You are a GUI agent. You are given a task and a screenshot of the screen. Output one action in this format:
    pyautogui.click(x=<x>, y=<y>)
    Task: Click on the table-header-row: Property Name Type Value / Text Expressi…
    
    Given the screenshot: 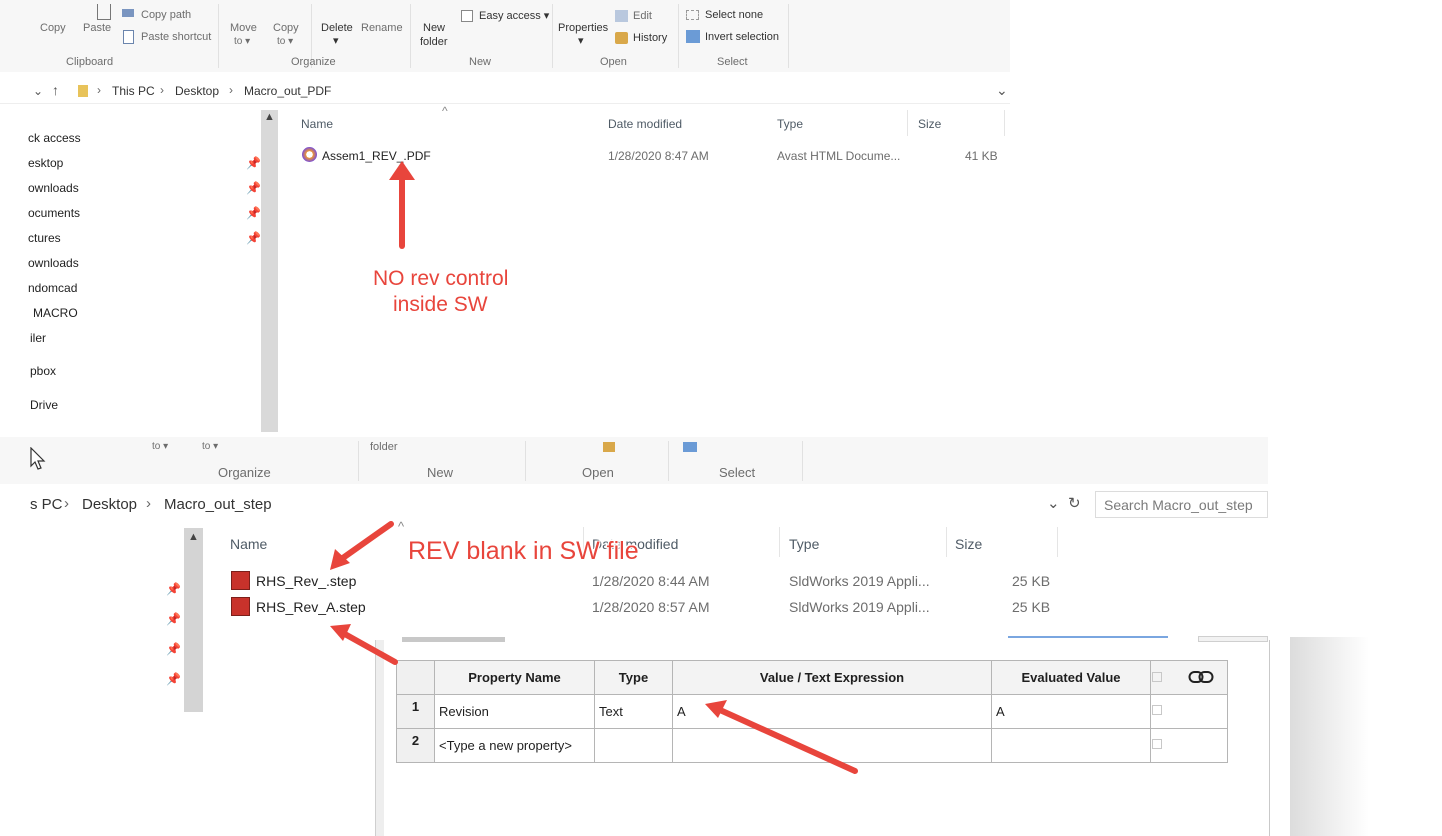 What is the action you would take?
    pyautogui.click(x=812, y=677)
    